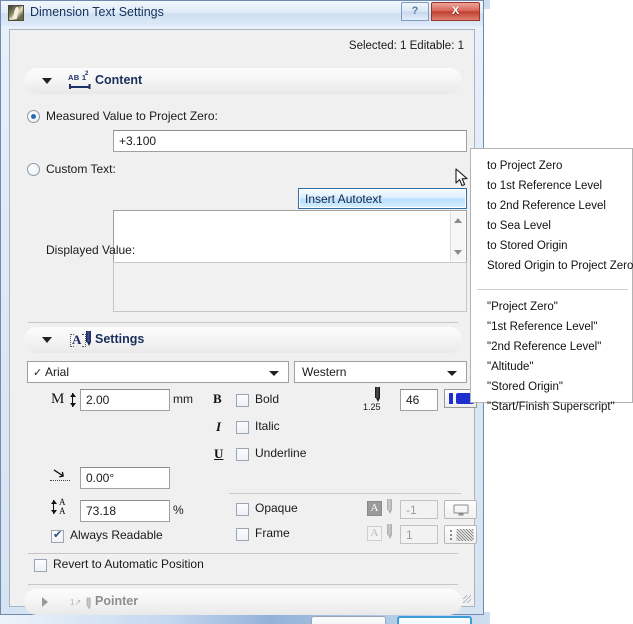 The width and height of the screenshot is (633, 624). Describe the element at coordinates (406, 46) in the screenshot. I see `selection-status: Selected: 1 Editable: 1` at that location.